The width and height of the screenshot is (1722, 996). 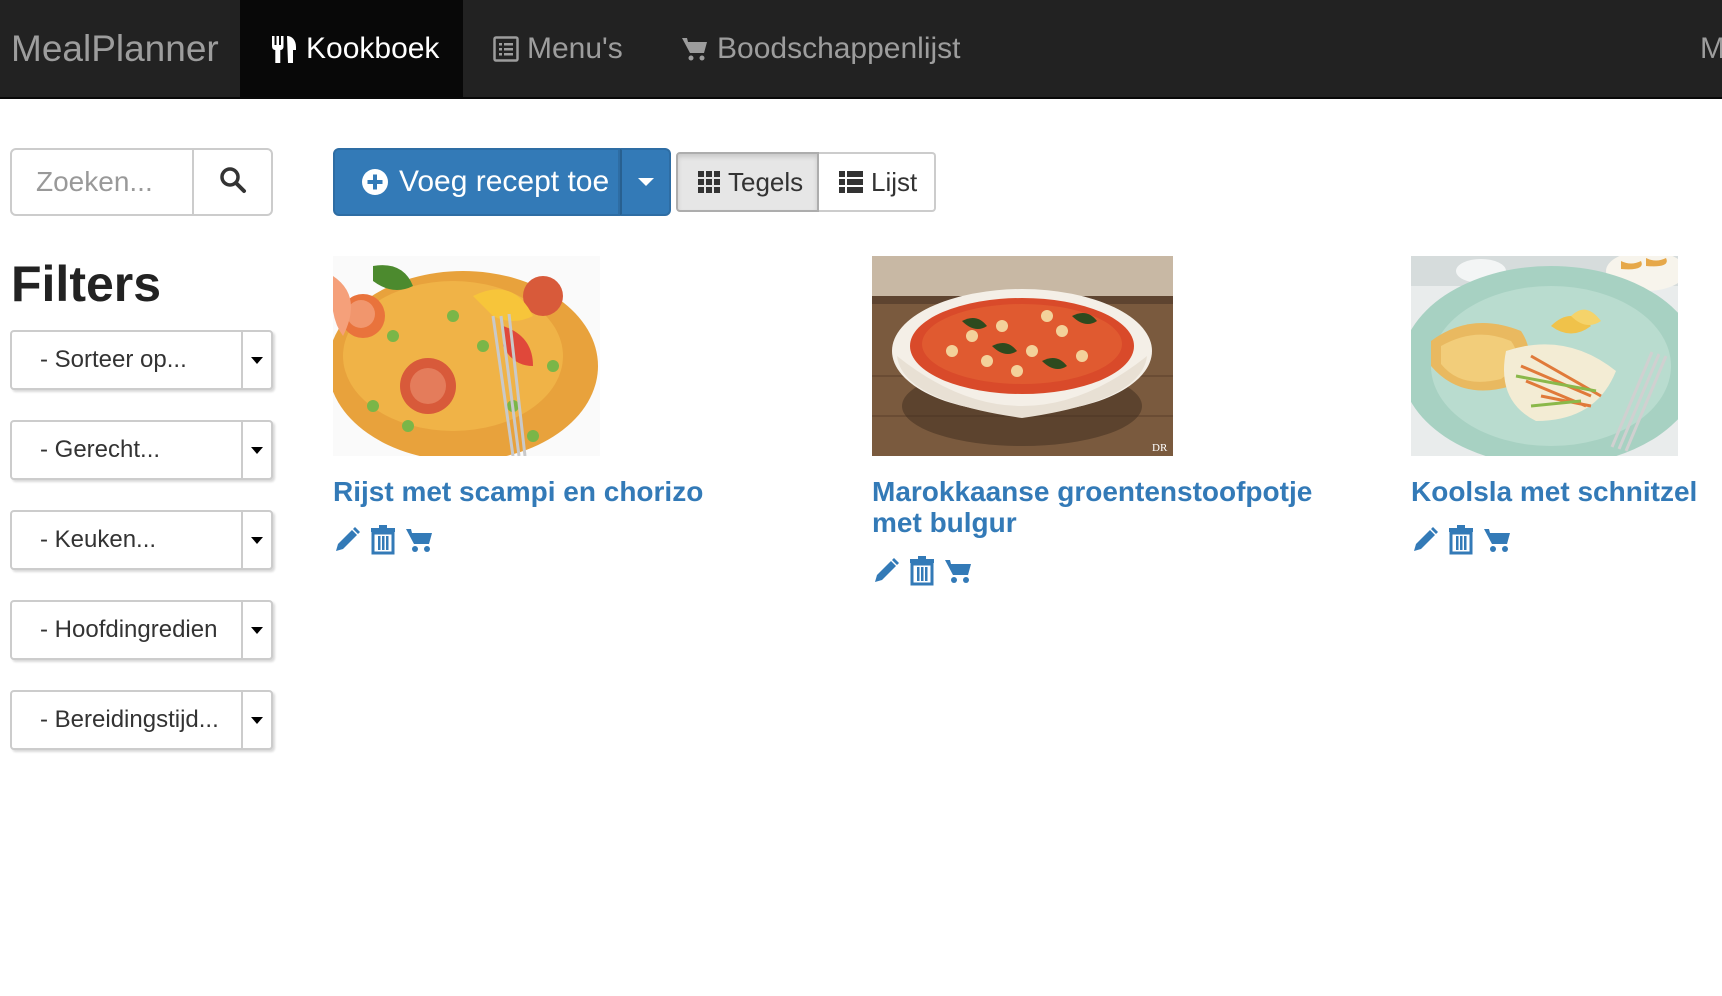 What do you see at coordinates (894, 181) in the screenshot?
I see `view-list-label: Lijst` at bounding box center [894, 181].